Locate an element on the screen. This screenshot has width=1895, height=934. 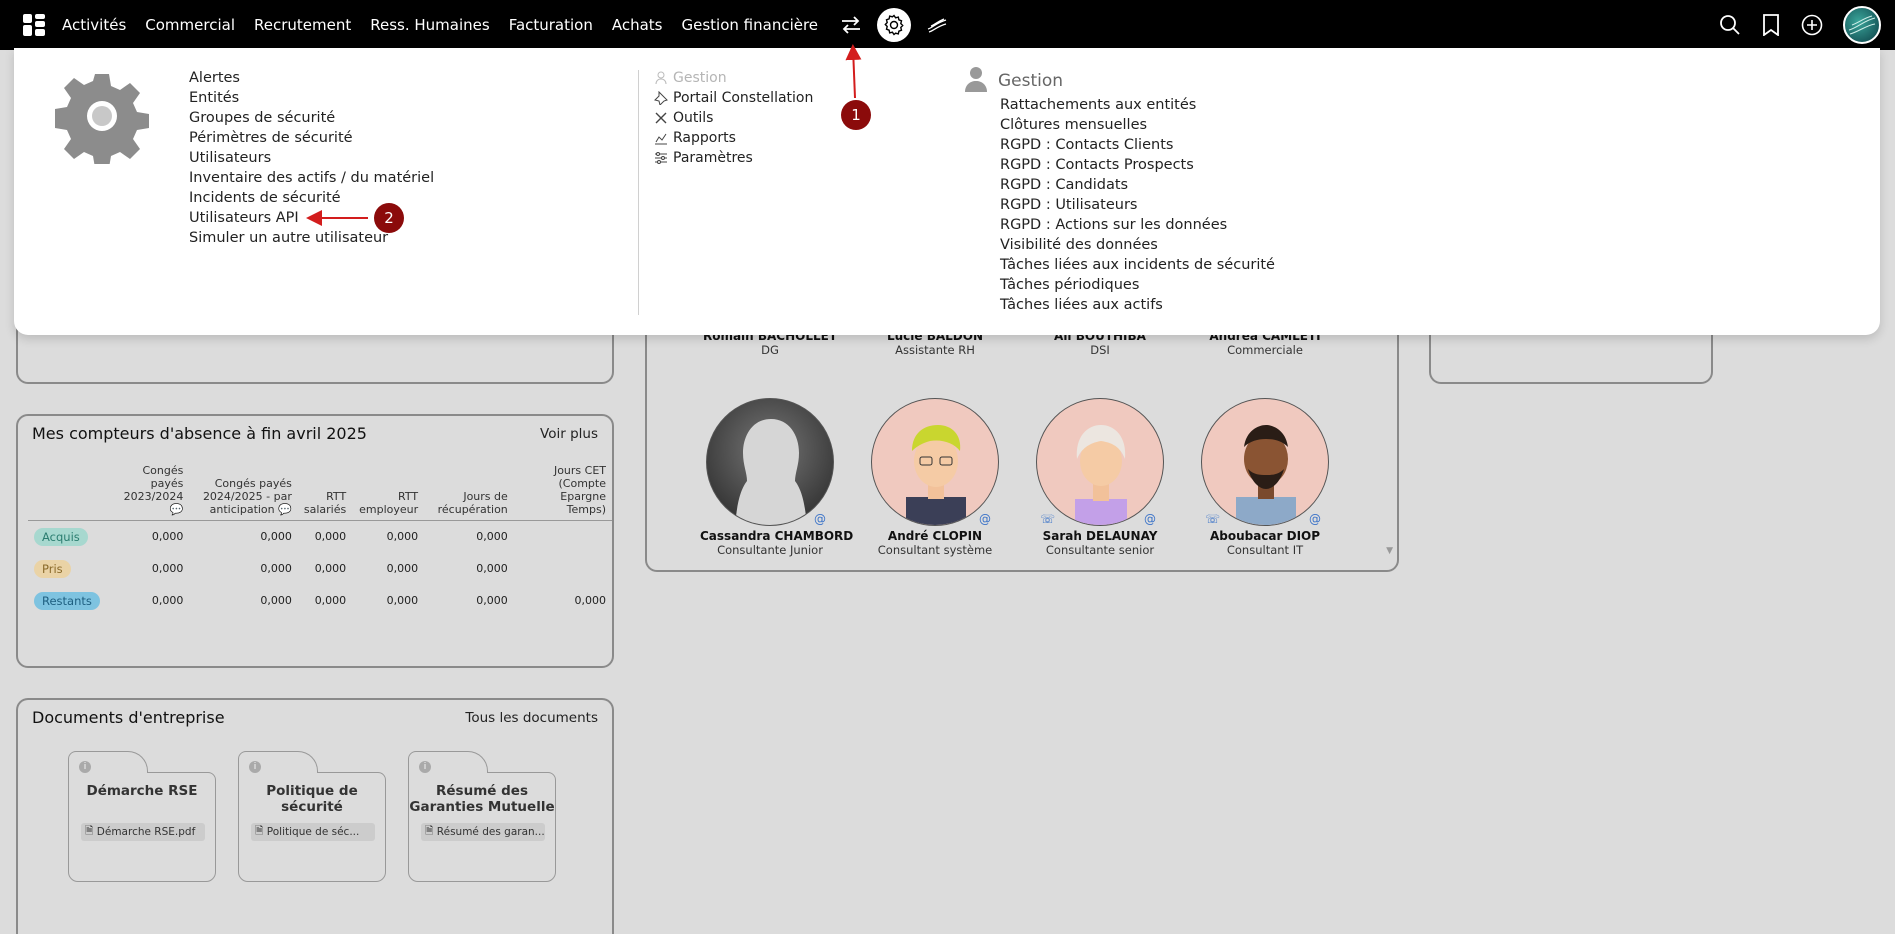
menu-item-rgpd-clients: RGPD : Contacts Clients is located at coordinates (1137, 145).